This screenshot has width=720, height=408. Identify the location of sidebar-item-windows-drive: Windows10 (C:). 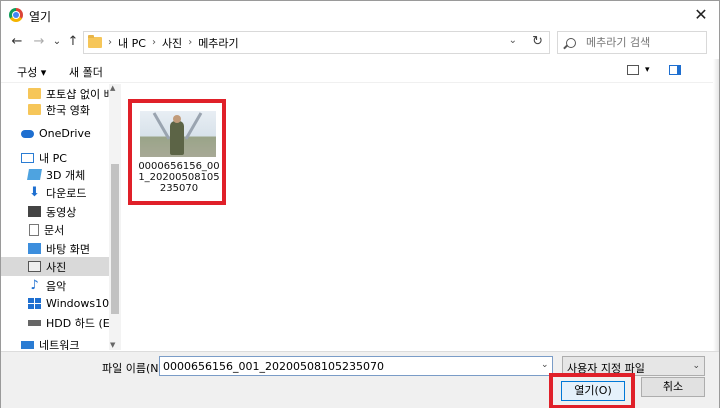
(55, 303).